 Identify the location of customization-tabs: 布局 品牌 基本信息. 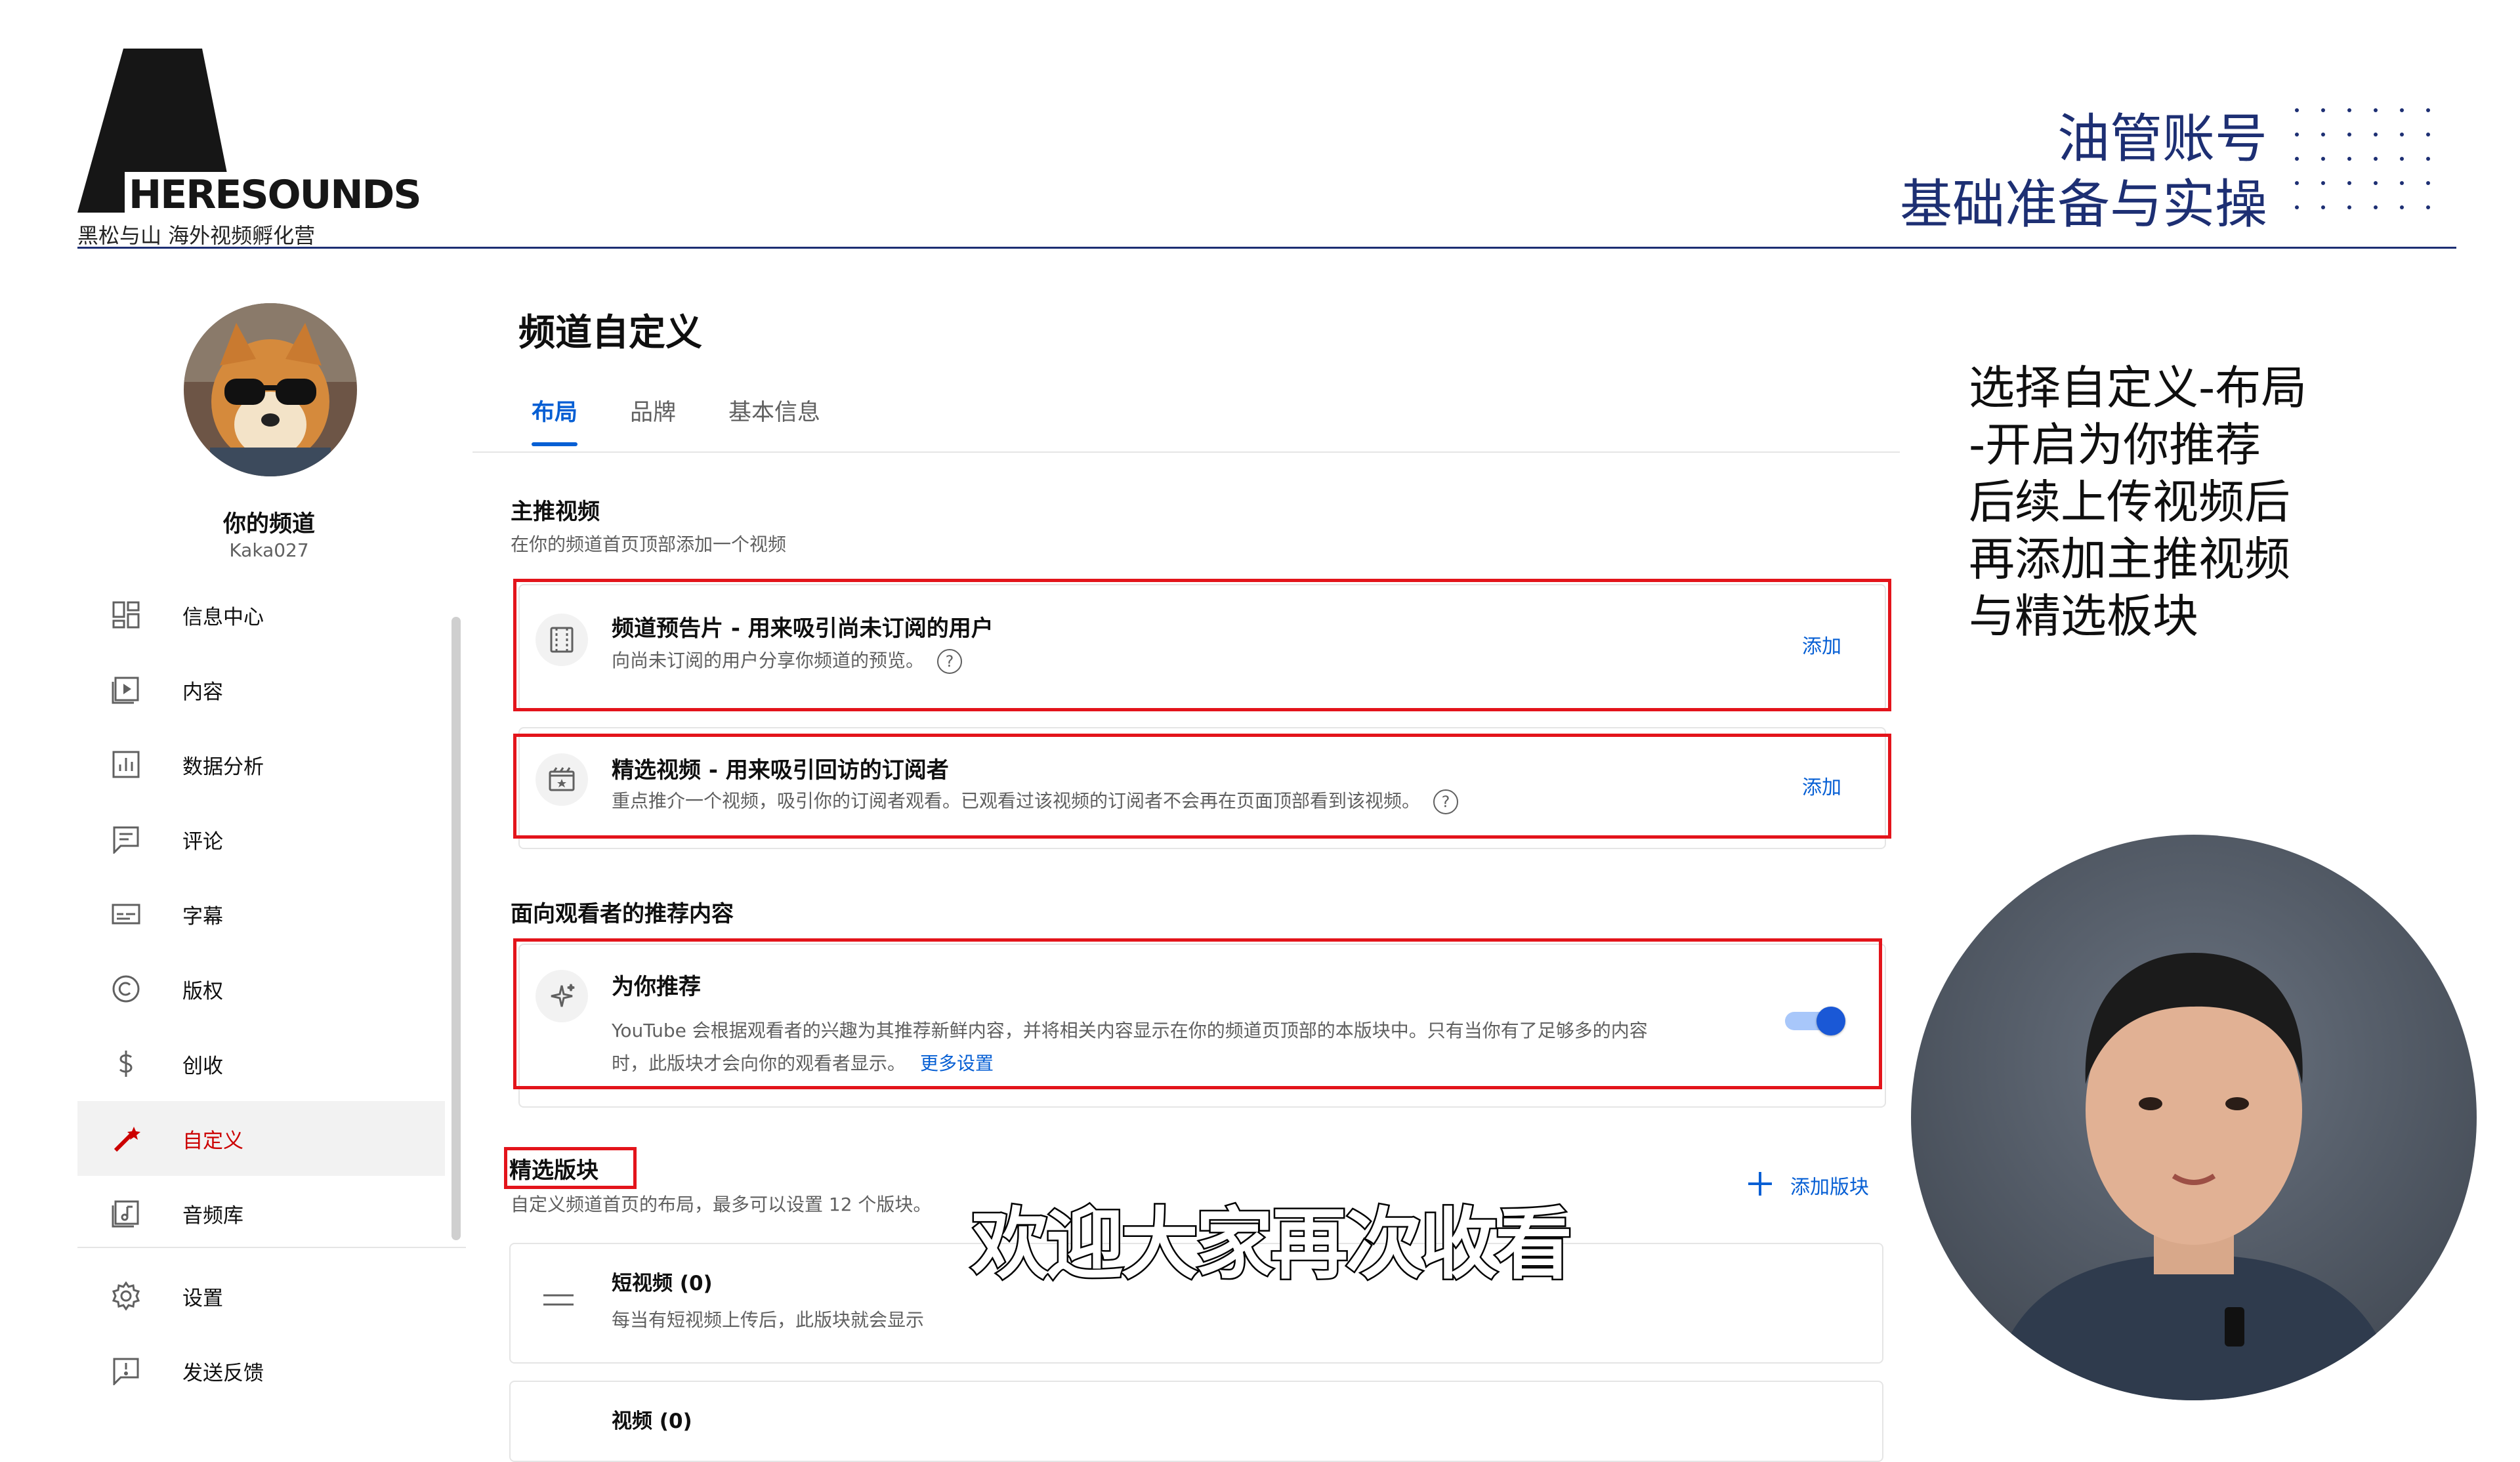
(676, 420).